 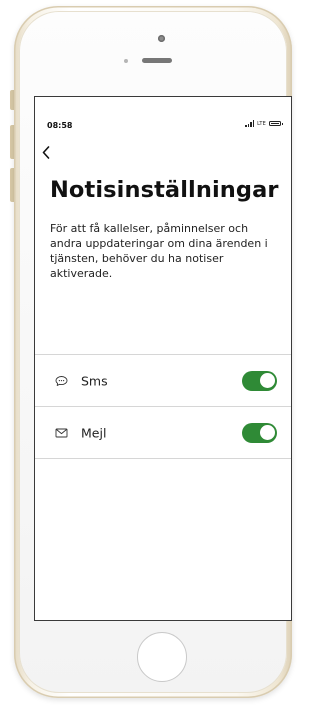 I want to click on chevron-left-icon, so click(x=46, y=152).